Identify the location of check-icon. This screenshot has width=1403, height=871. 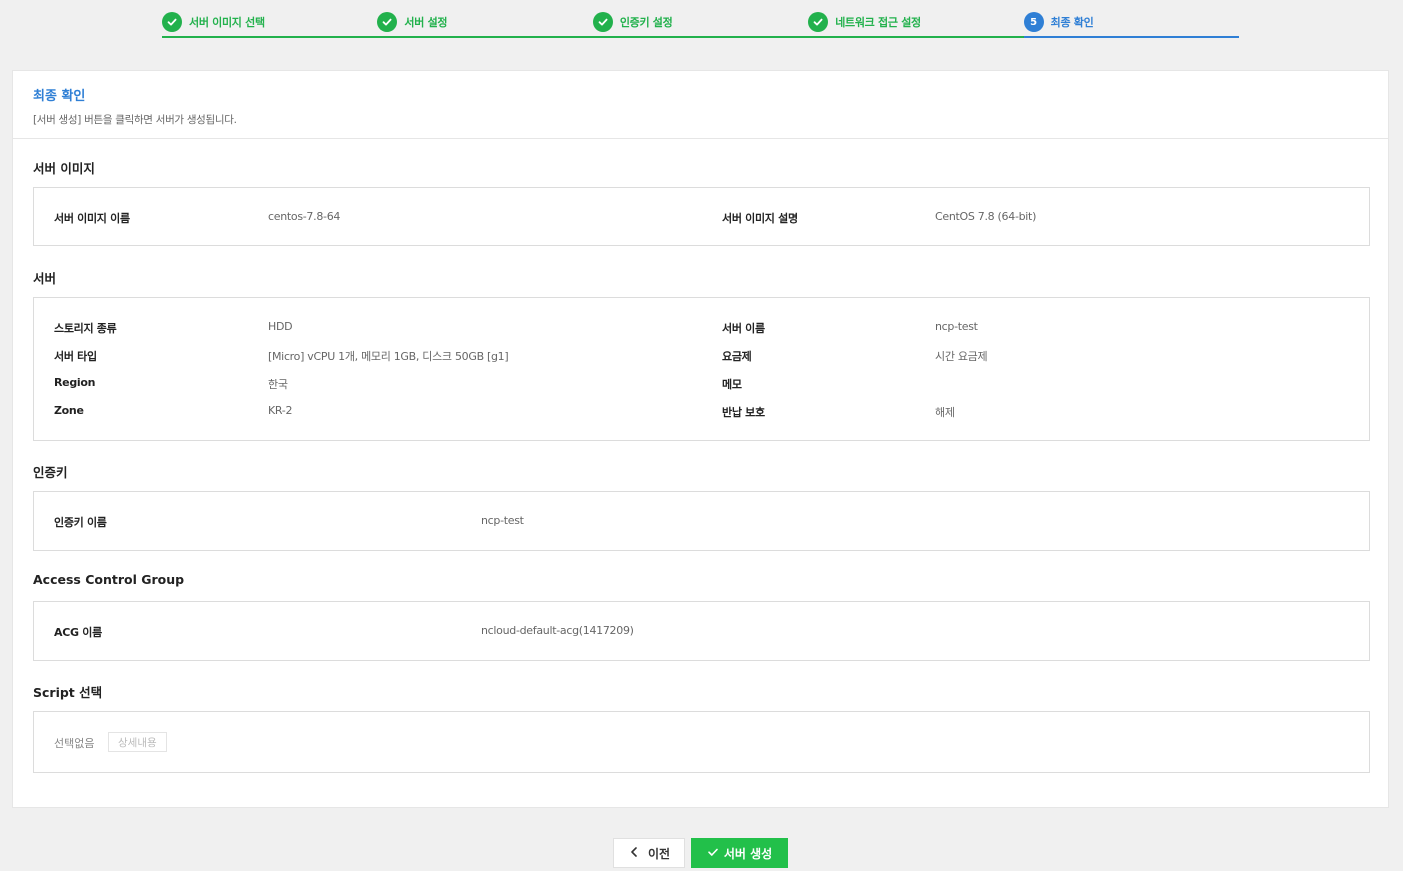
(713, 853).